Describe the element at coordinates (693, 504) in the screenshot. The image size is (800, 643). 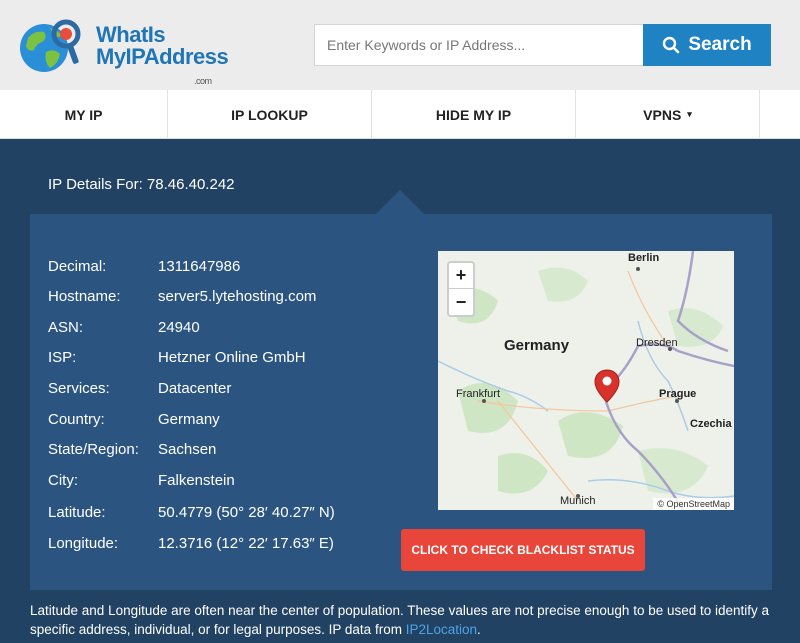
I see `map-attribution: © OpenStreetMap` at that location.